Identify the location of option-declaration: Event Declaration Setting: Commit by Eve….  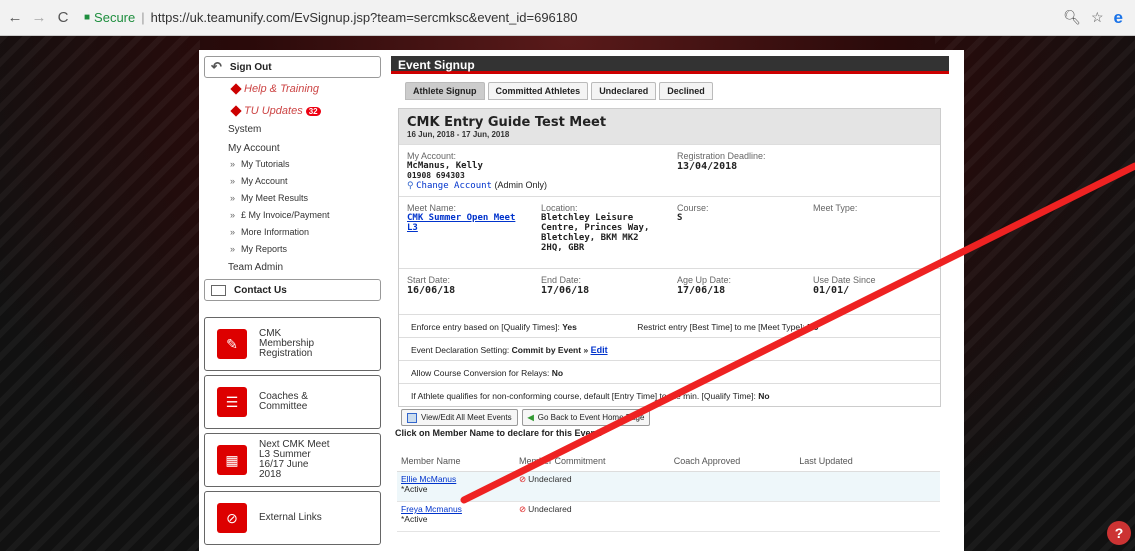
(669, 348).